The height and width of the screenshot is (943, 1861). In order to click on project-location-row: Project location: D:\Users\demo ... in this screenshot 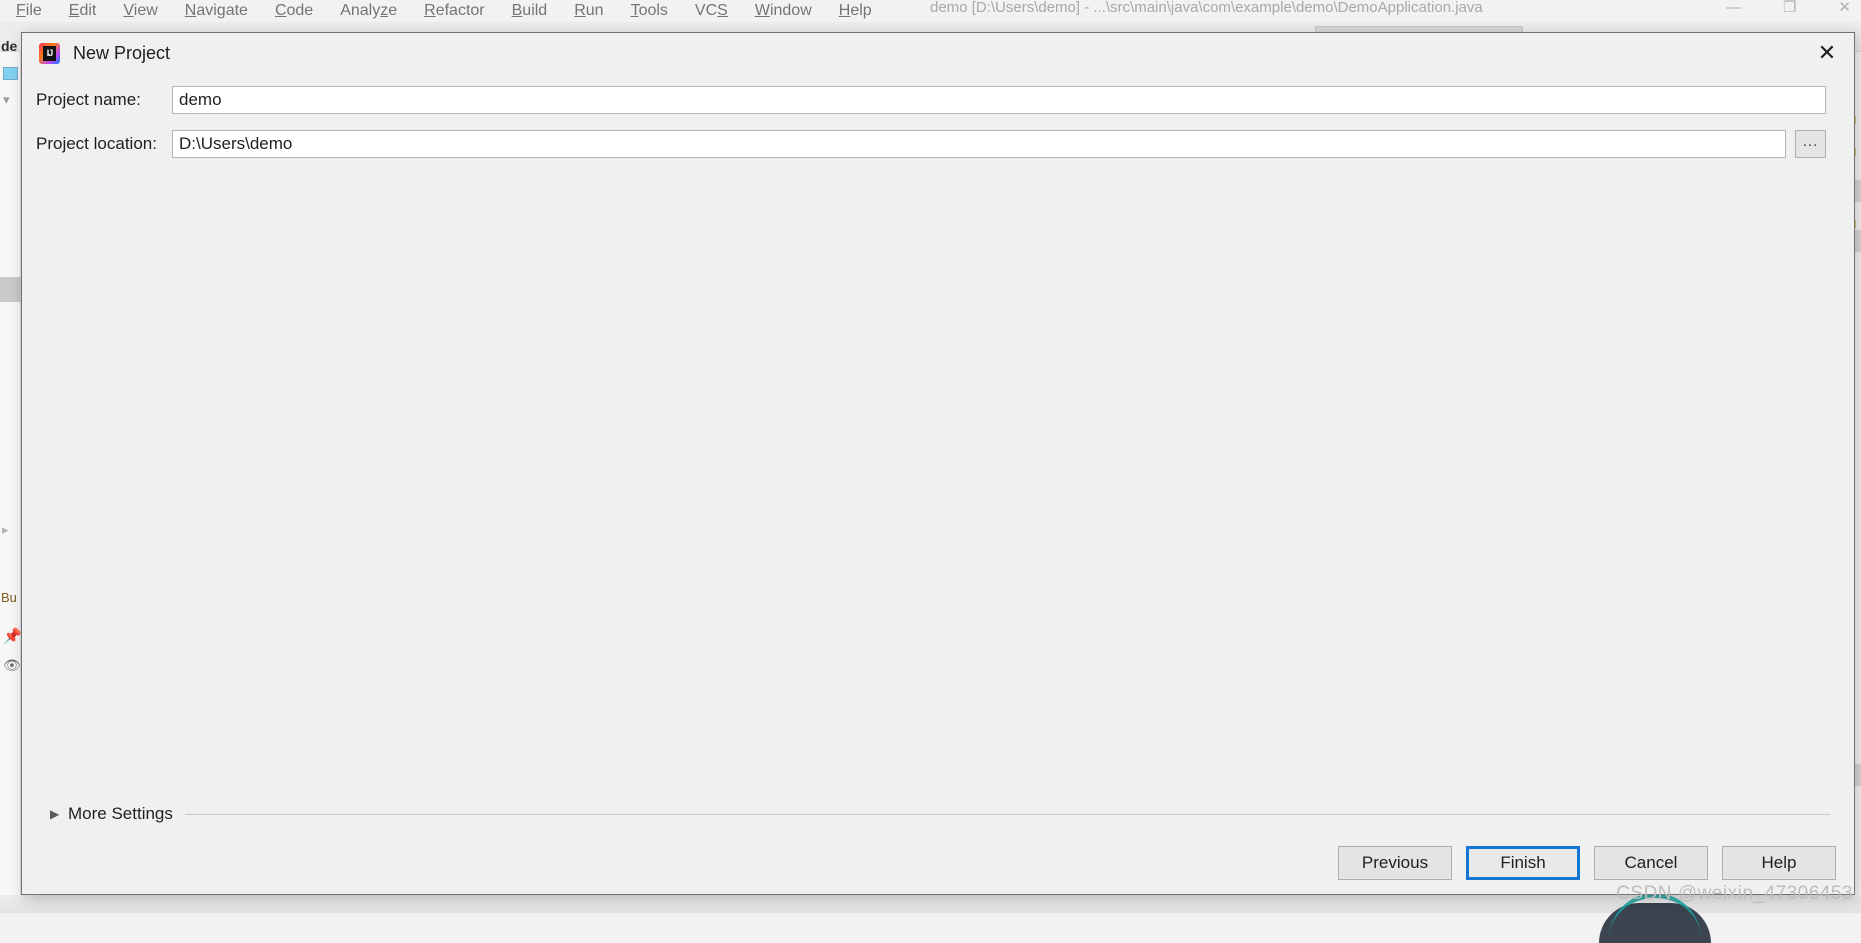, I will do `click(931, 144)`.